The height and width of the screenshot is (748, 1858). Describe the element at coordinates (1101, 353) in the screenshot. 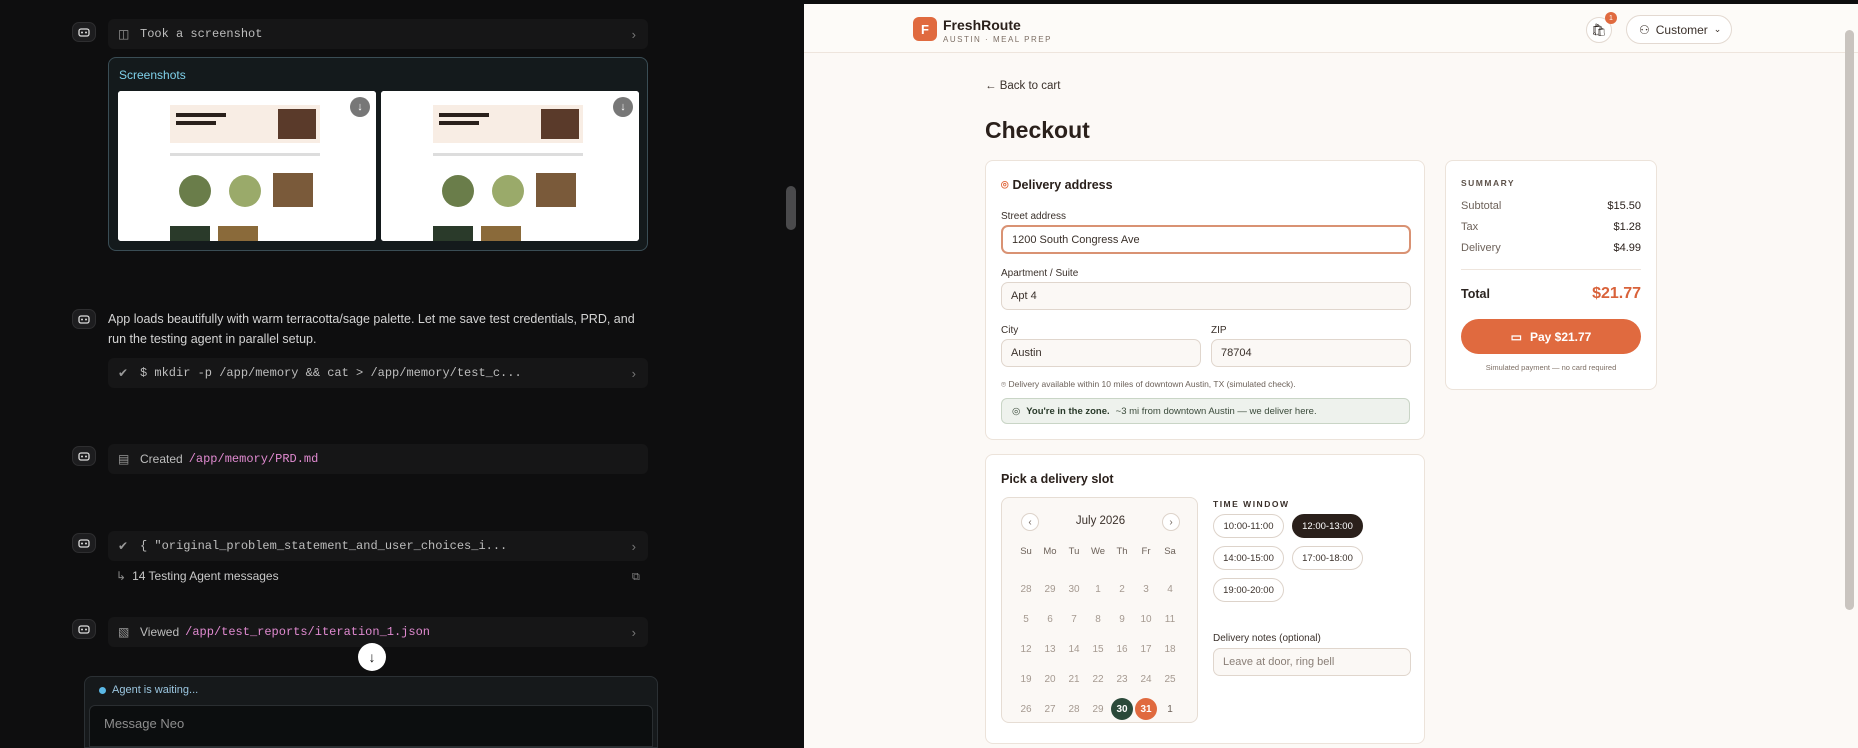

I see `city-input: Austin` at that location.